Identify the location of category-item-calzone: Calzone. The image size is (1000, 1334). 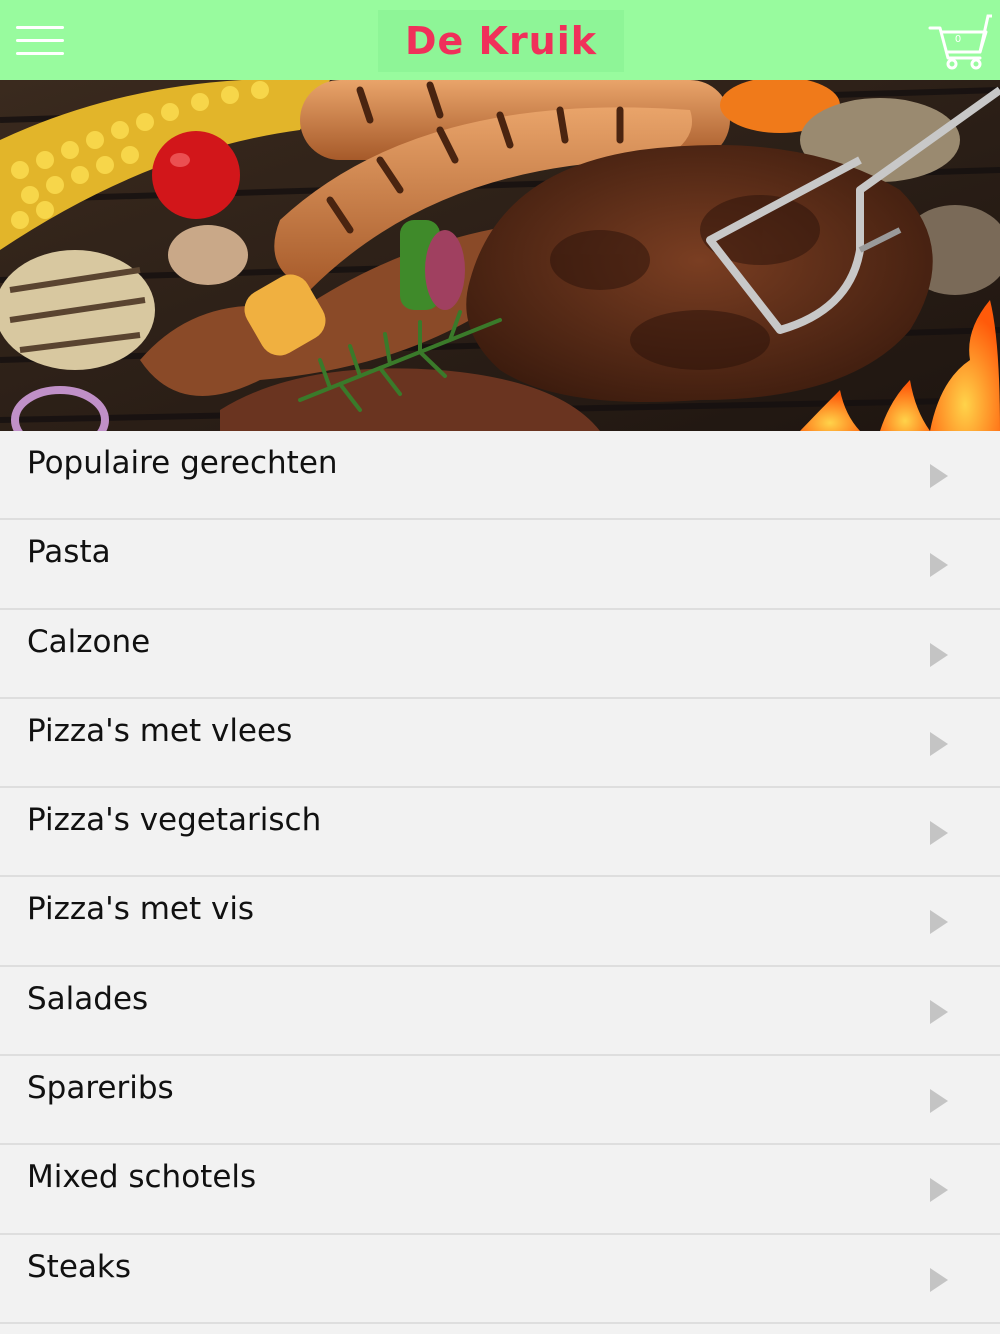
(500, 654).